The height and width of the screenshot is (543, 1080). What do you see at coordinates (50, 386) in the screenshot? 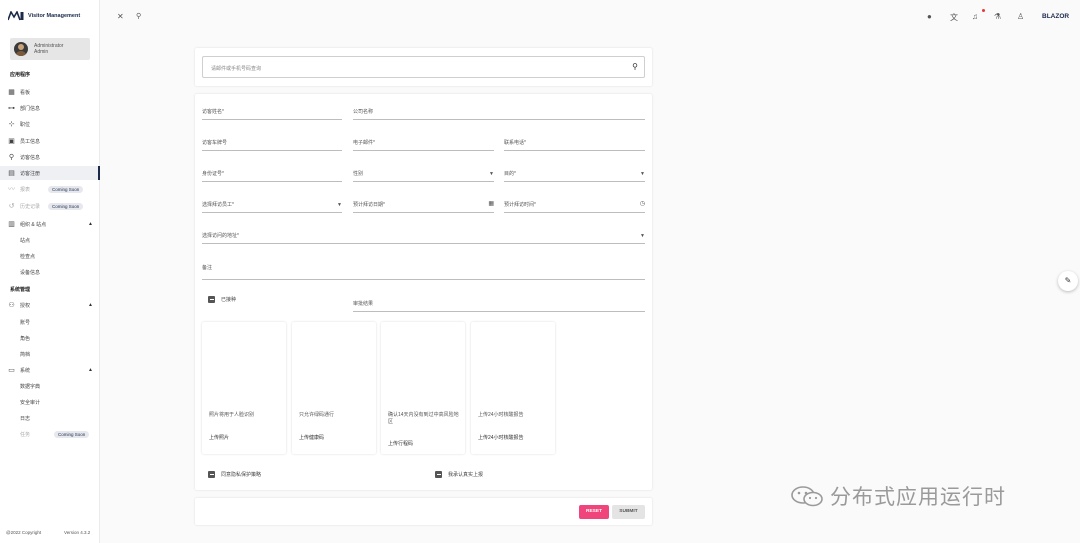
I see `sidebar-item-dictionary: 数据字典` at bounding box center [50, 386].